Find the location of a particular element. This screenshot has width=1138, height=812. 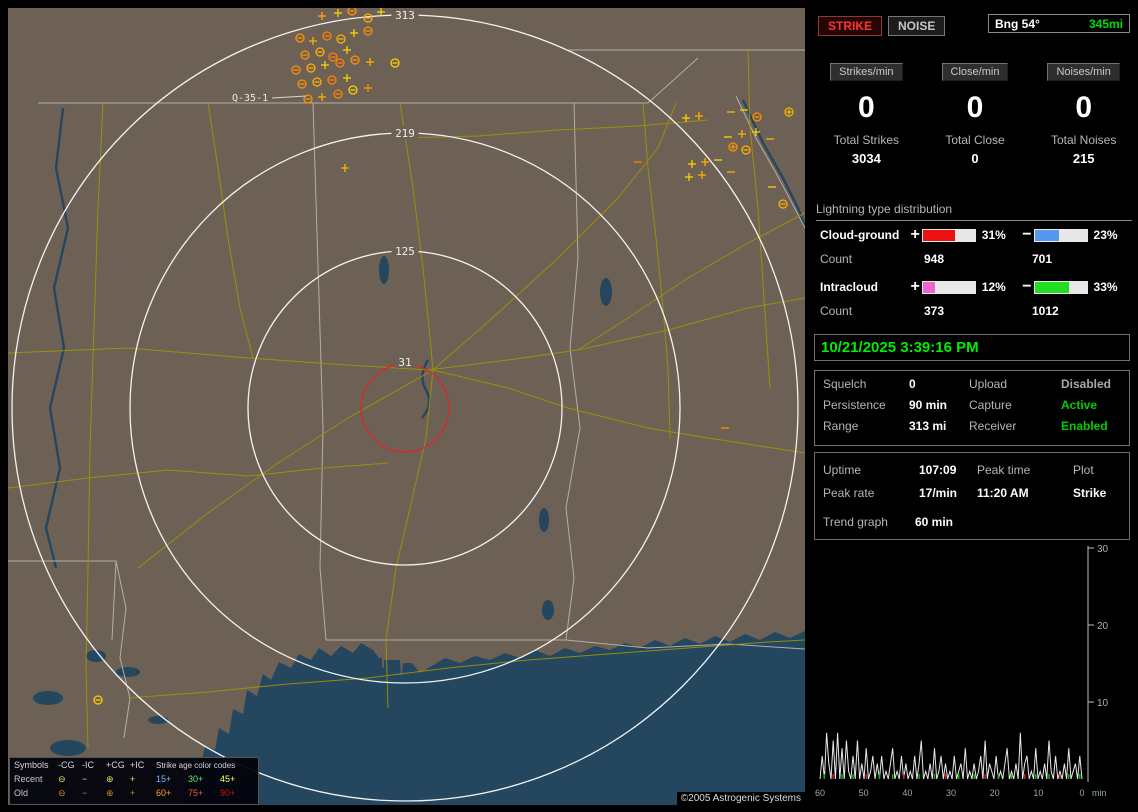

alarm-ring is located at coordinates (405, 408).